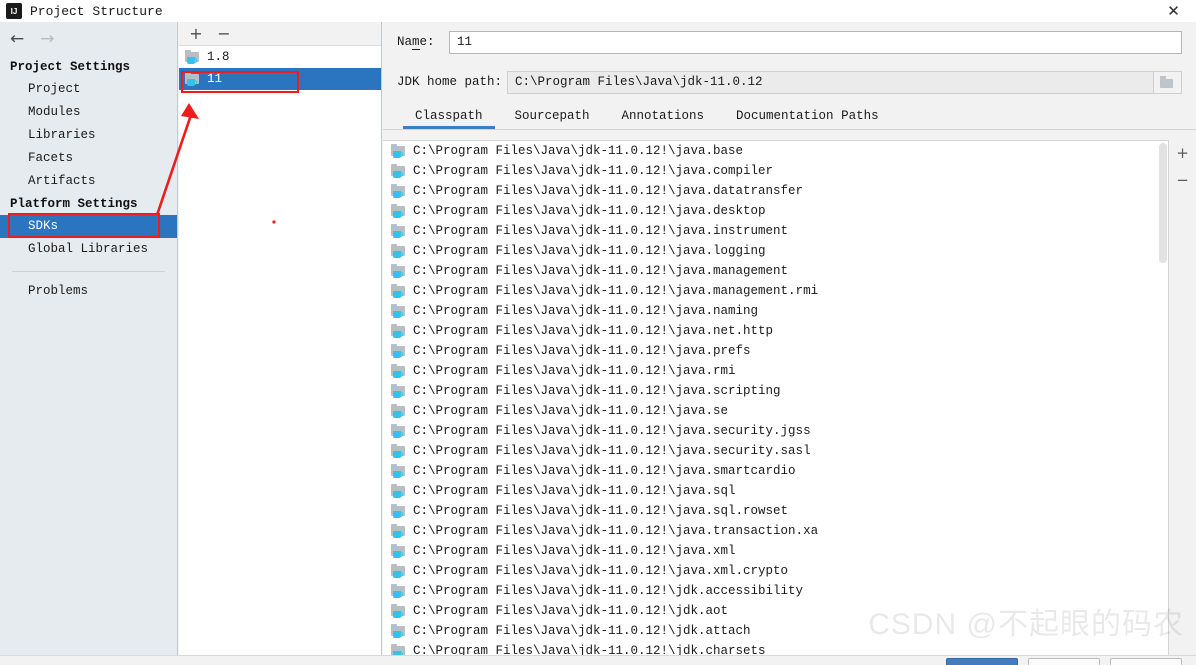  Describe the element at coordinates (1183, 153) in the screenshot. I see `add-classpath-icon: +` at that location.